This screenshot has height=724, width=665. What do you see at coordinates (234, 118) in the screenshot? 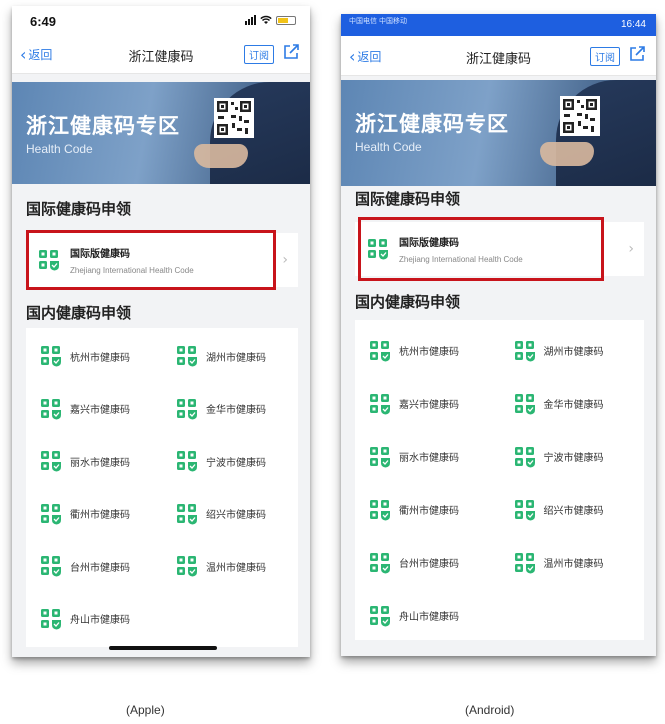
I see `qr-code-icon` at bounding box center [234, 118].